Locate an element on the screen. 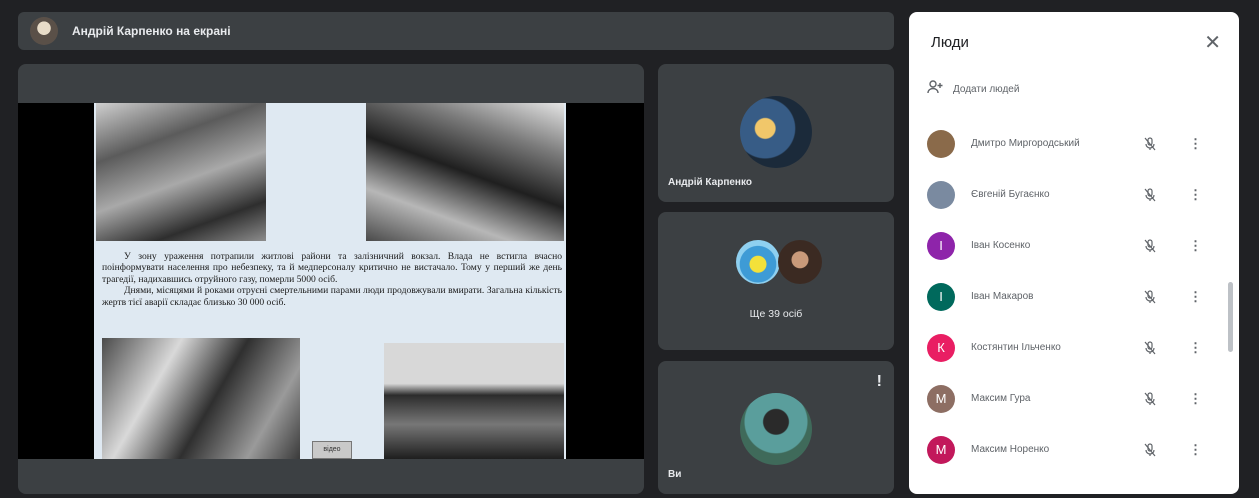  participant-name: Андрій Карпенко is located at coordinates (710, 182).